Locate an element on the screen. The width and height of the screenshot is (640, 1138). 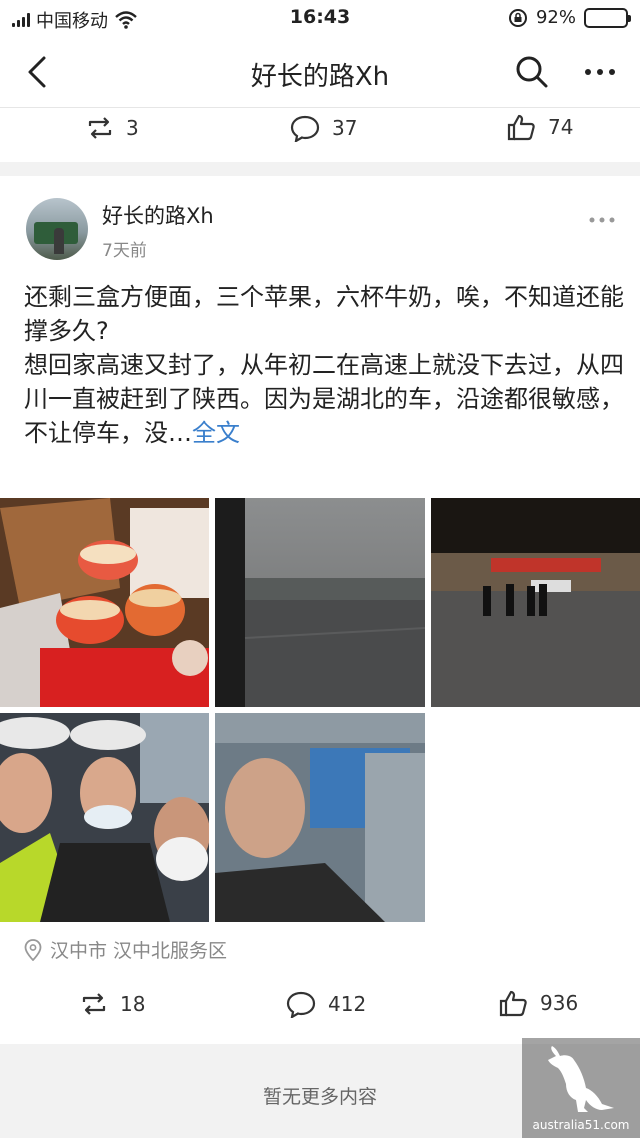
prev-like-button: 74 is located at coordinates (539, 127).